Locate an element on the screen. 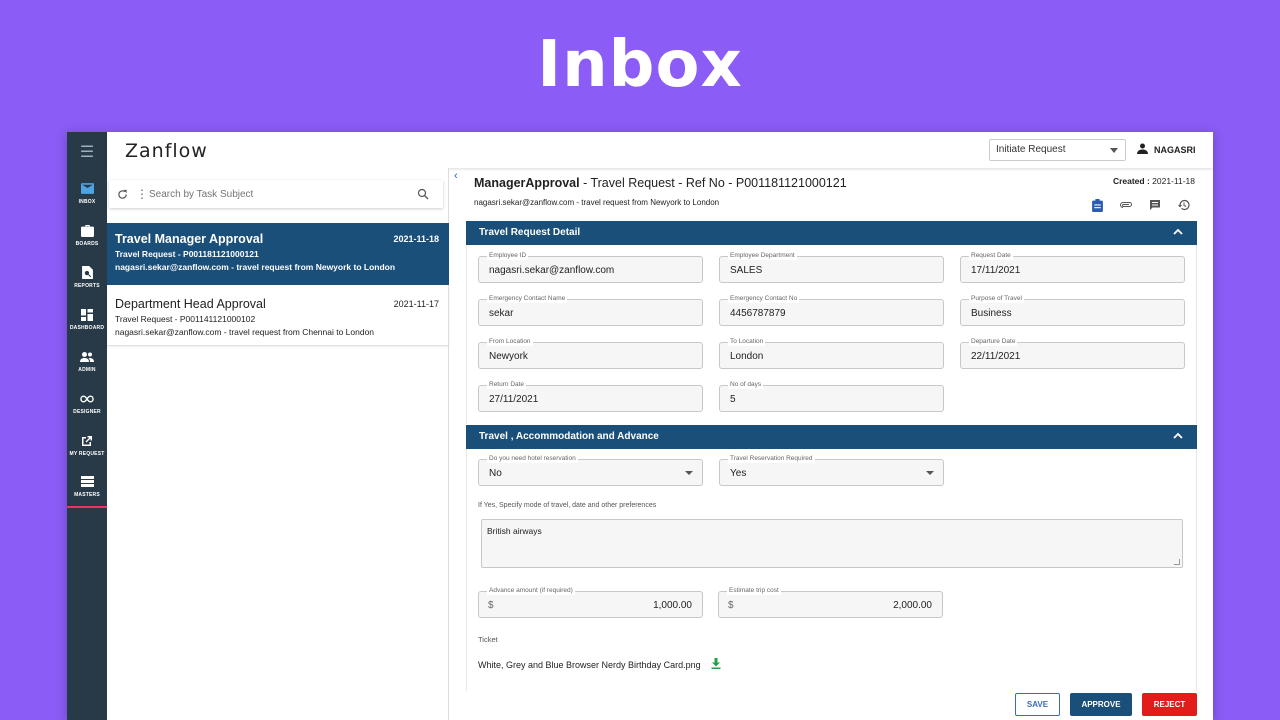 The height and width of the screenshot is (720, 1280). history-icon is located at coordinates (1184, 205).